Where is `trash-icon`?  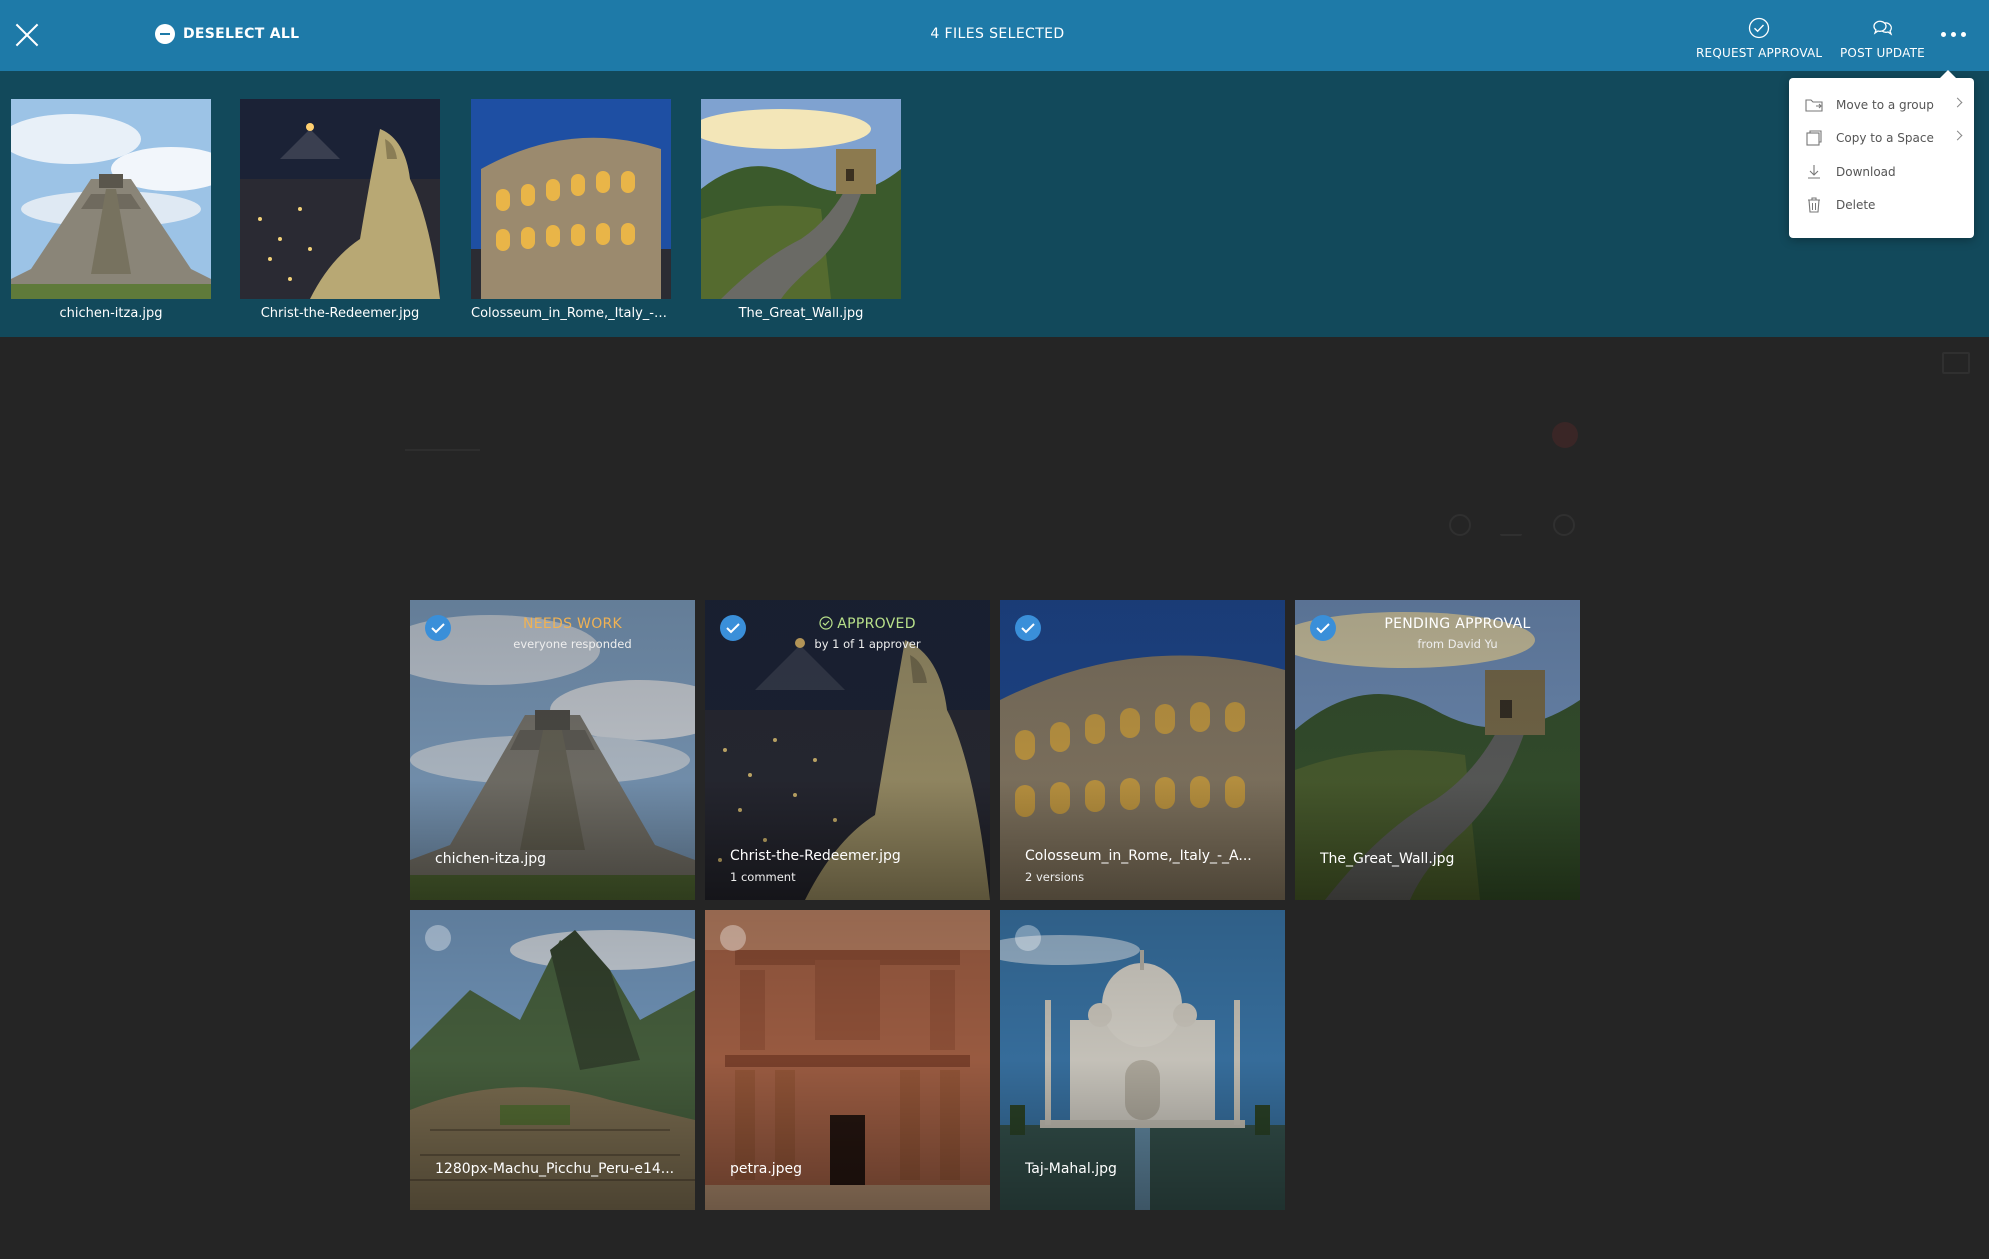 trash-icon is located at coordinates (1814, 205).